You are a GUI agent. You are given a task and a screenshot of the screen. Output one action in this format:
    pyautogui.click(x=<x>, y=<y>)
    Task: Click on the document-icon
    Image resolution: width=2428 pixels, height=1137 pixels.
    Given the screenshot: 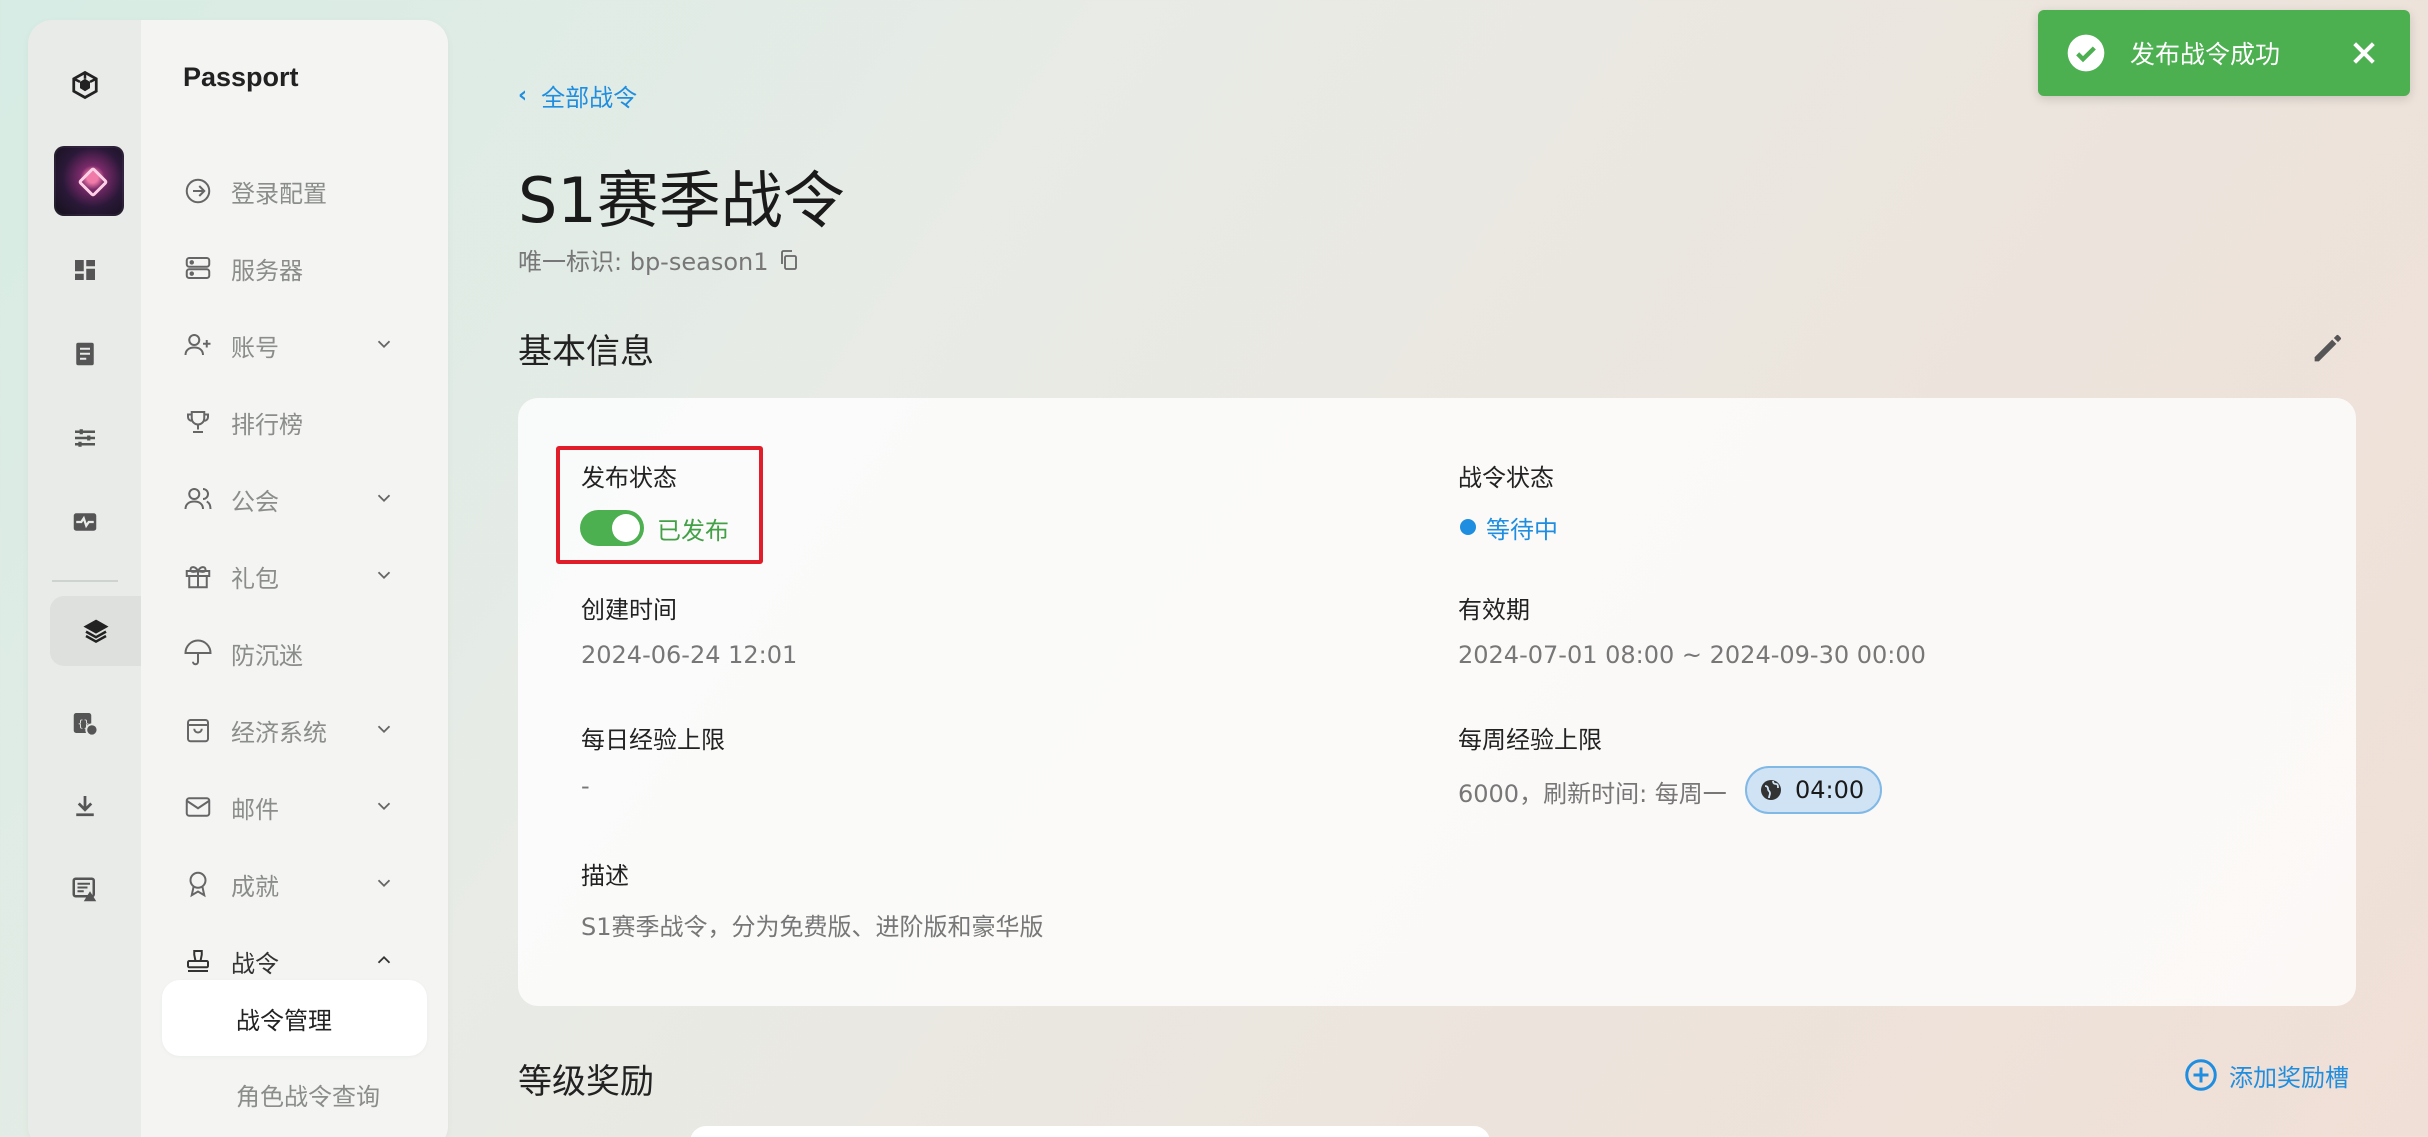 What is the action you would take?
    pyautogui.click(x=85, y=354)
    